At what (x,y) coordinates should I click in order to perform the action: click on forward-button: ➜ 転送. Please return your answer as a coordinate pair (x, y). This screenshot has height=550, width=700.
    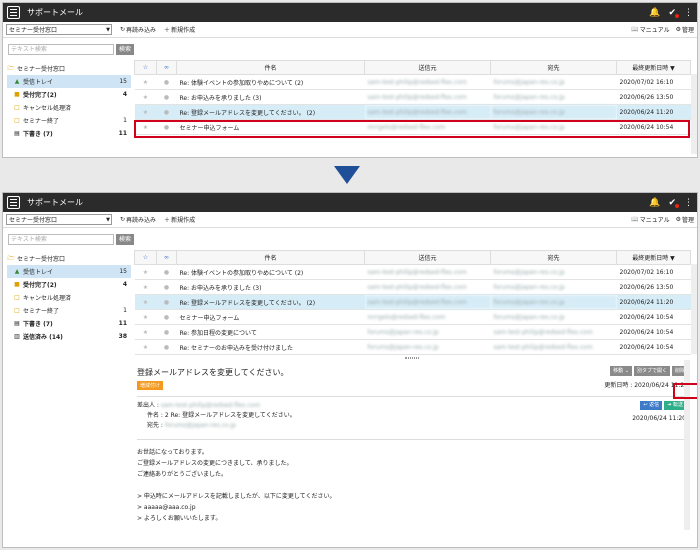
    Looking at the image, I should click on (675, 405).